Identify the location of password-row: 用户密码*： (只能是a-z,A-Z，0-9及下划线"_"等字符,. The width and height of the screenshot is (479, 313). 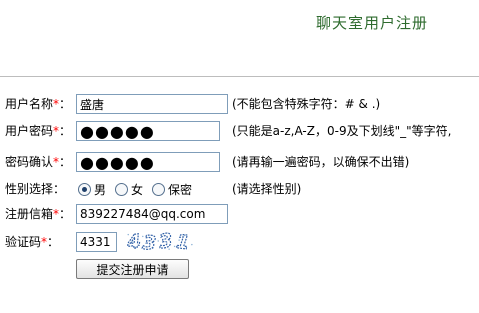
(239, 131).